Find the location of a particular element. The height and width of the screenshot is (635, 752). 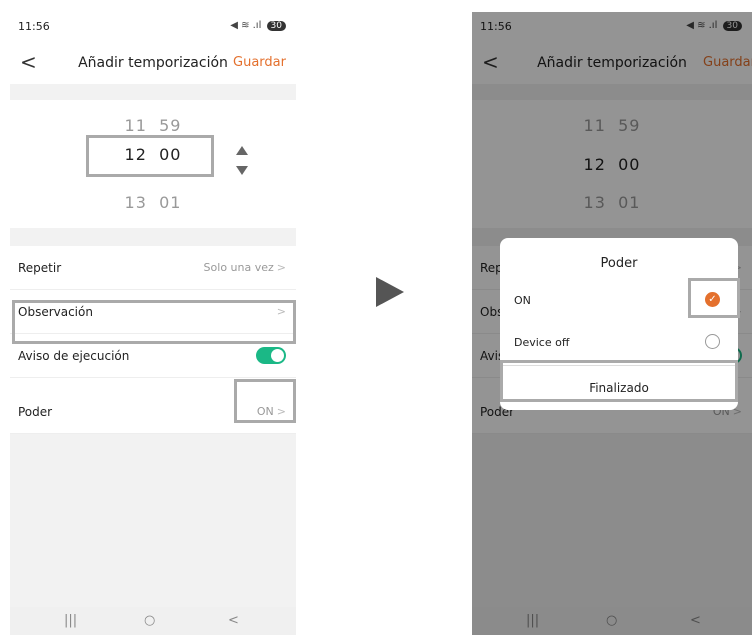

back-nav-icon: < is located at coordinates (233, 620).